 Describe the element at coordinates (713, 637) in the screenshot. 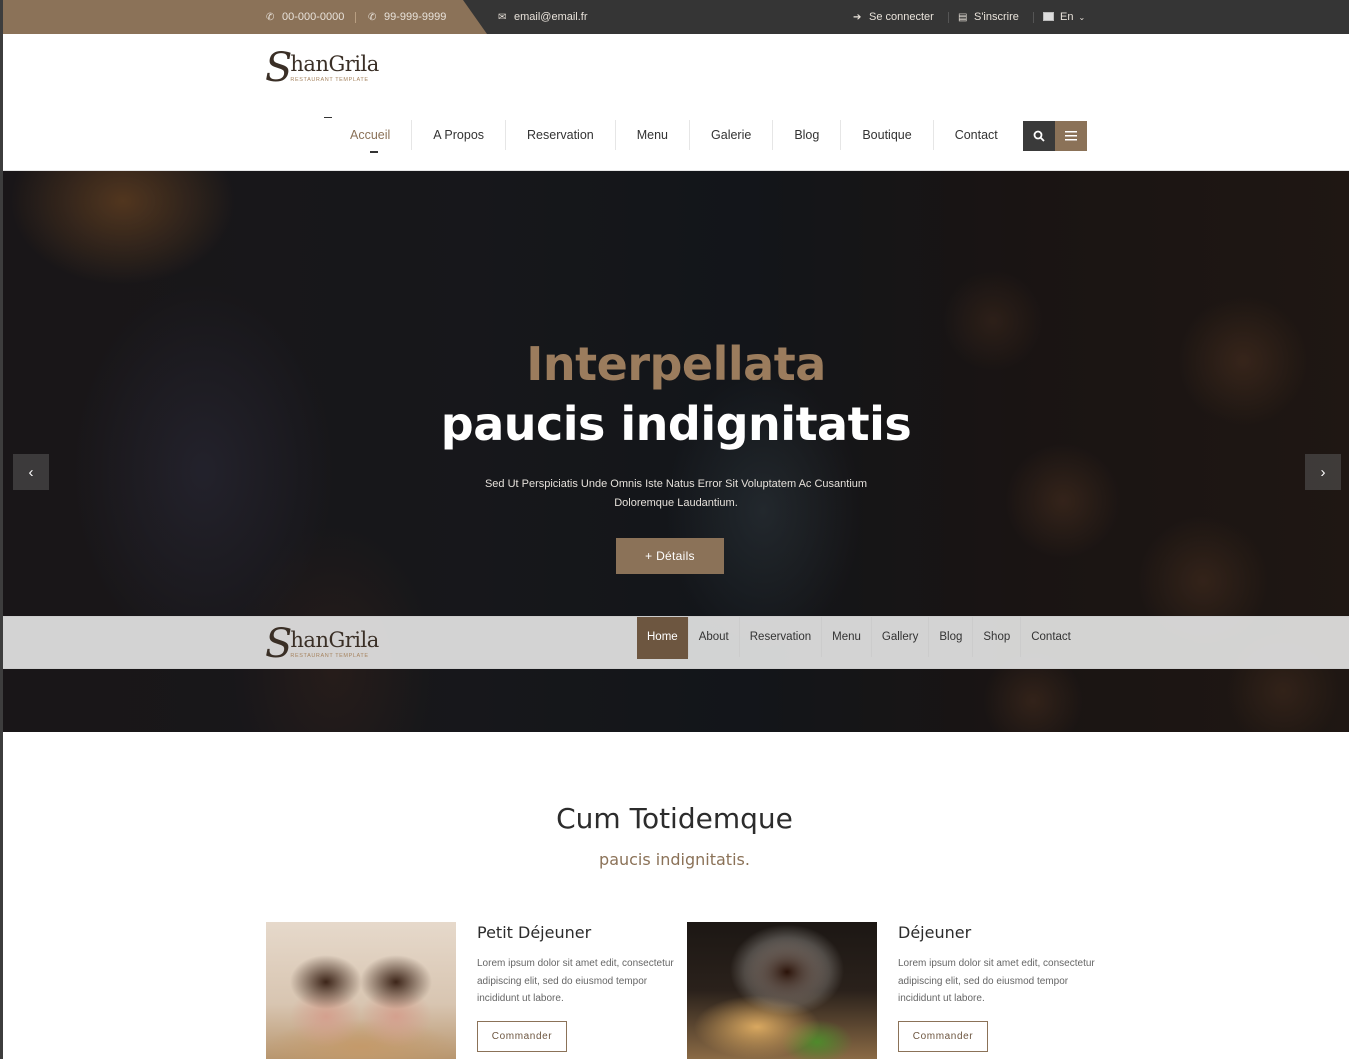

I see `sticky-nav-about: About` at that location.